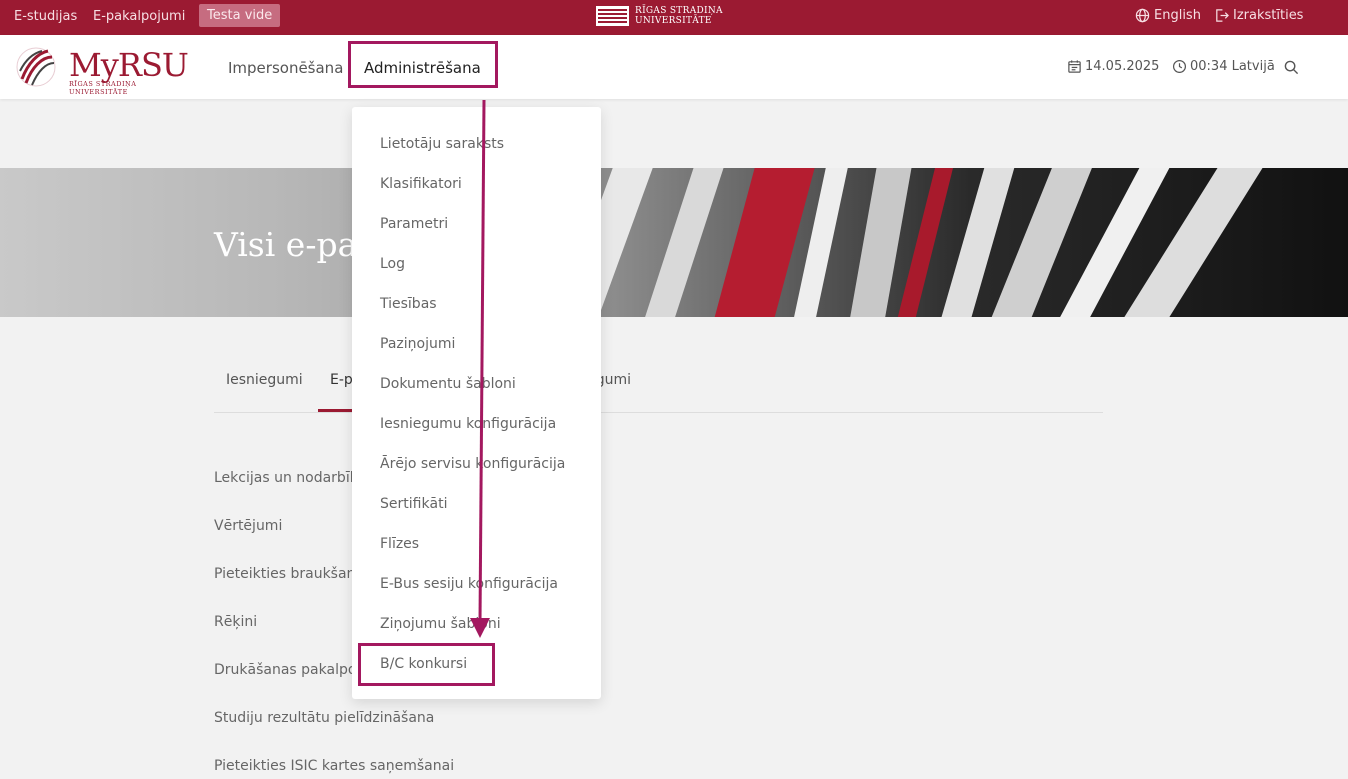 The height and width of the screenshot is (779, 1348). I want to click on content-tabs: Iesniegumi E-pakalpojumi Līgumi, so click(658, 381).